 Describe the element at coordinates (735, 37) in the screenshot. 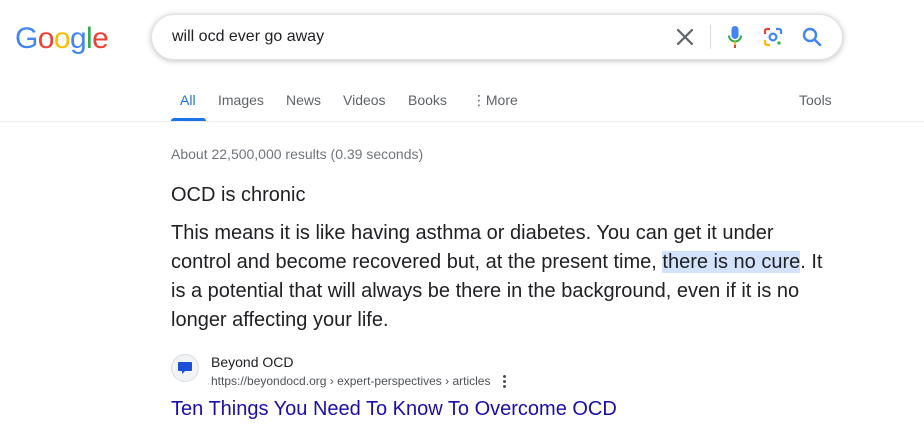

I see `microphone-icon` at that location.